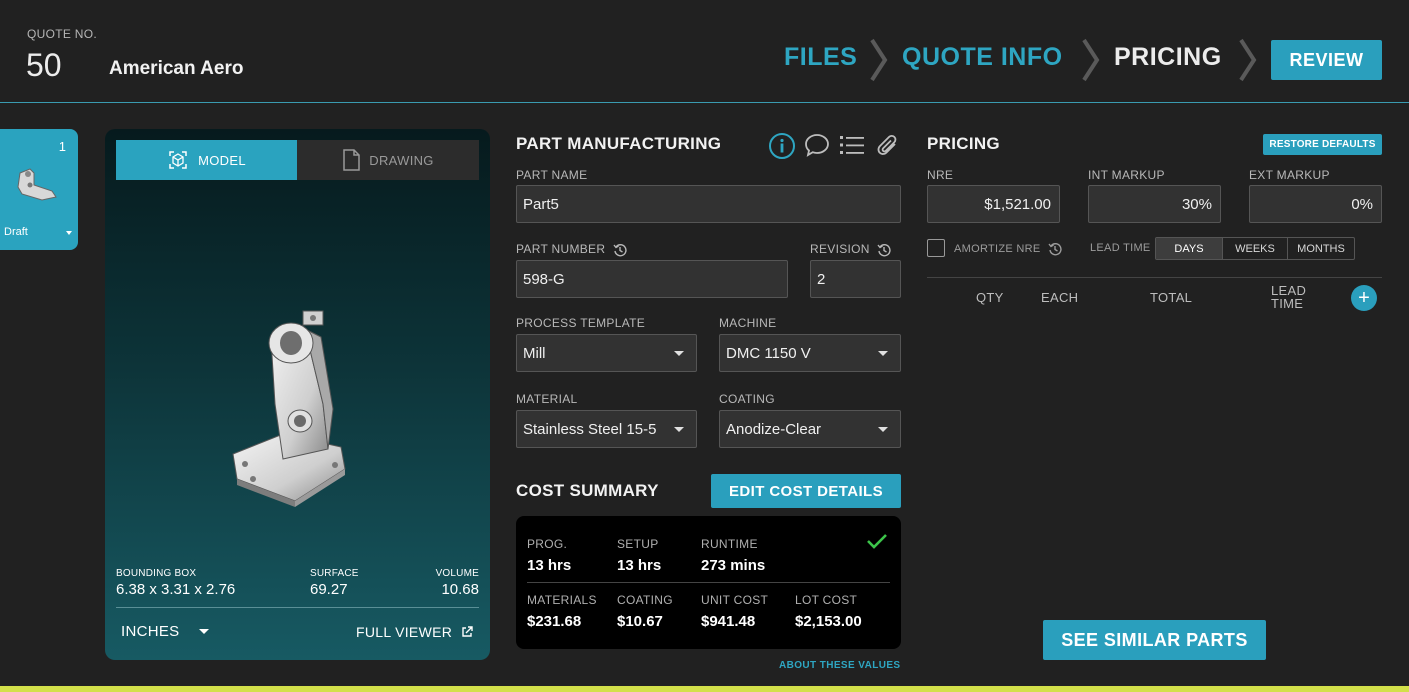 Image resolution: width=1409 pixels, height=692 pixels. Describe the element at coordinates (587, 490) in the screenshot. I see `cost-summary-title: COST SUMMARY` at that location.